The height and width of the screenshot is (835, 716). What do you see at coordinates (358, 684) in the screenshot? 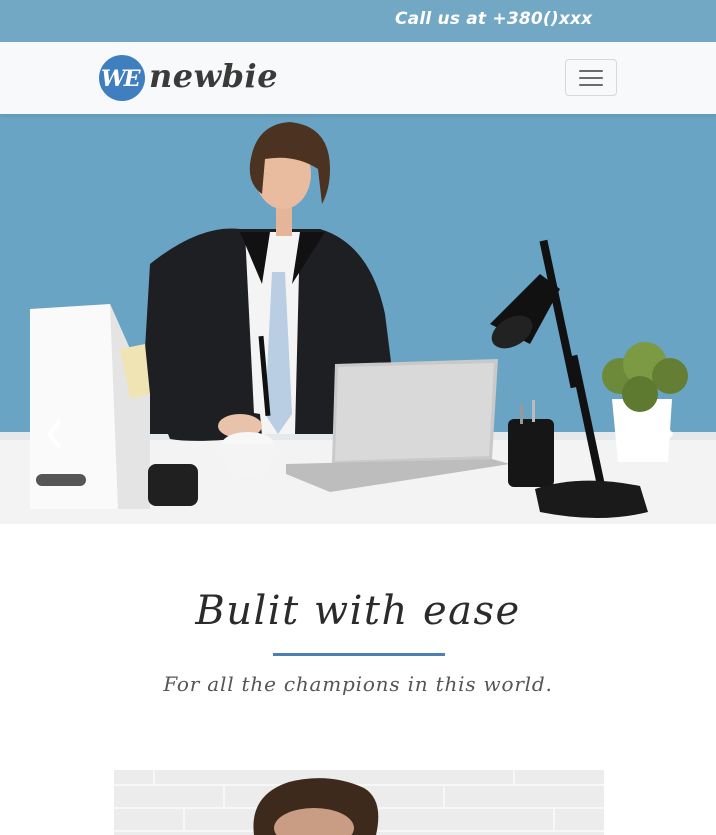
I see `section-subheadline: For all the champions in this world.` at bounding box center [358, 684].